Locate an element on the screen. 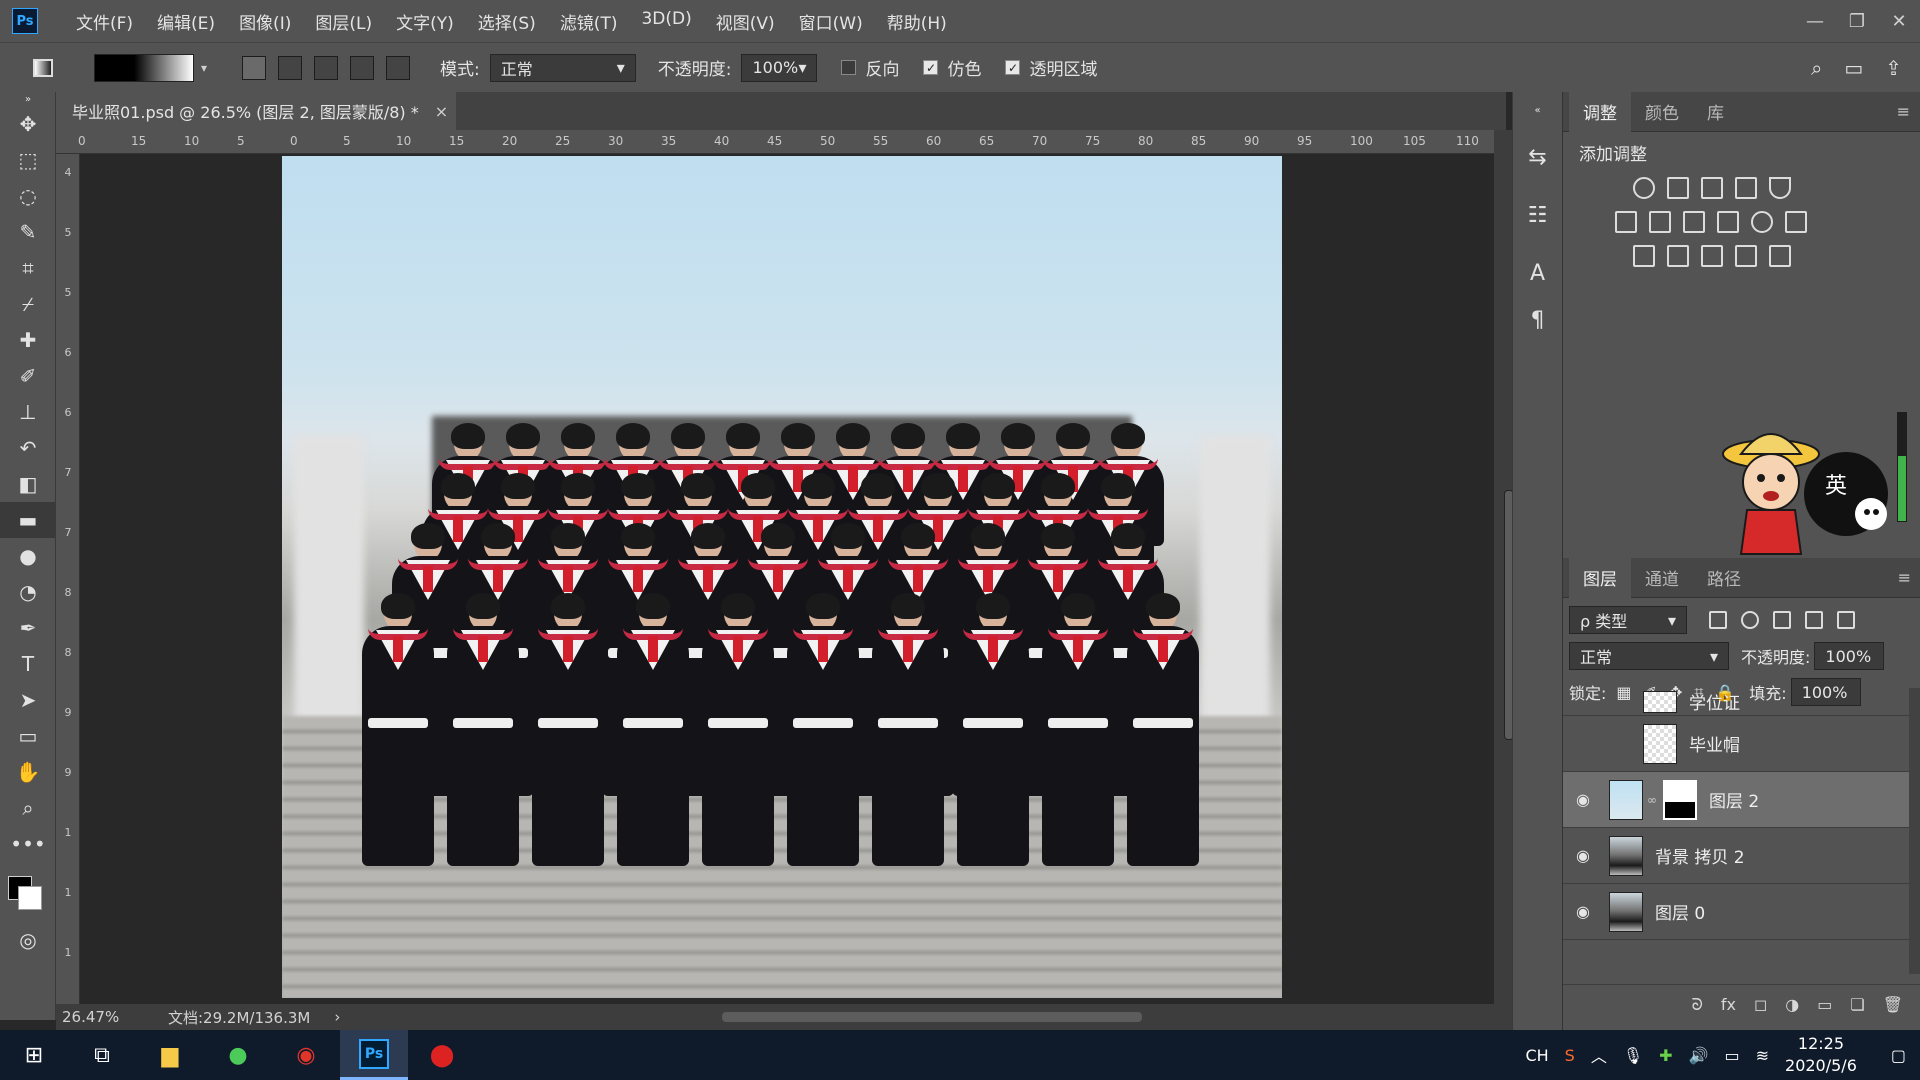  background-color-swatch is located at coordinates (30, 898).